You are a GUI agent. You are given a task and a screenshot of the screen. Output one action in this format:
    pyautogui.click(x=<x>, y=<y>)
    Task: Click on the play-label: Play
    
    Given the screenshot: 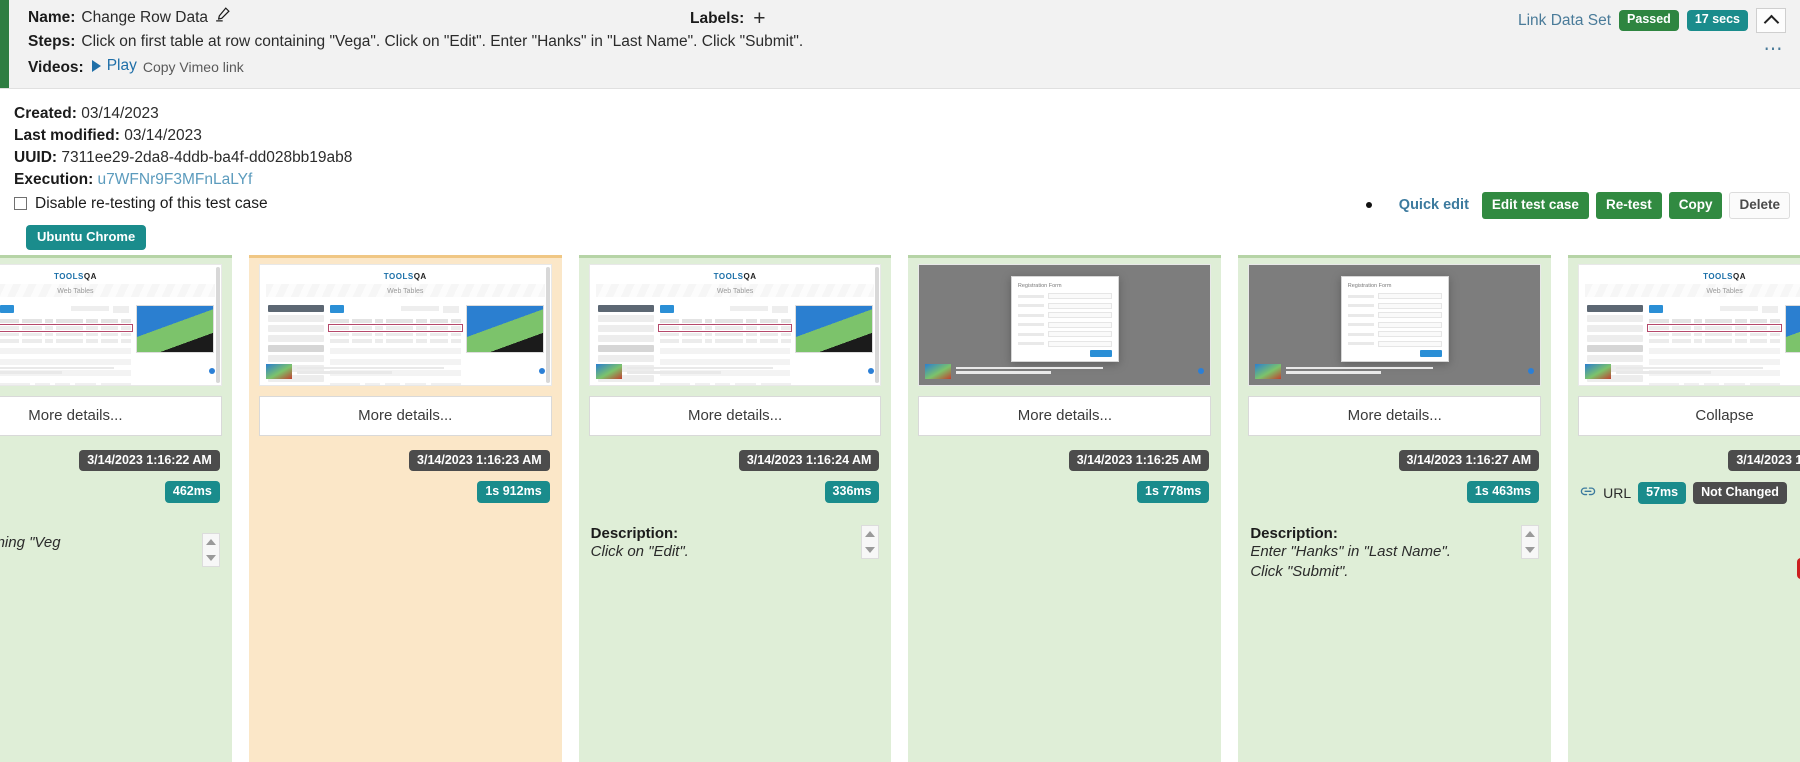 What is the action you would take?
    pyautogui.click(x=121, y=66)
    